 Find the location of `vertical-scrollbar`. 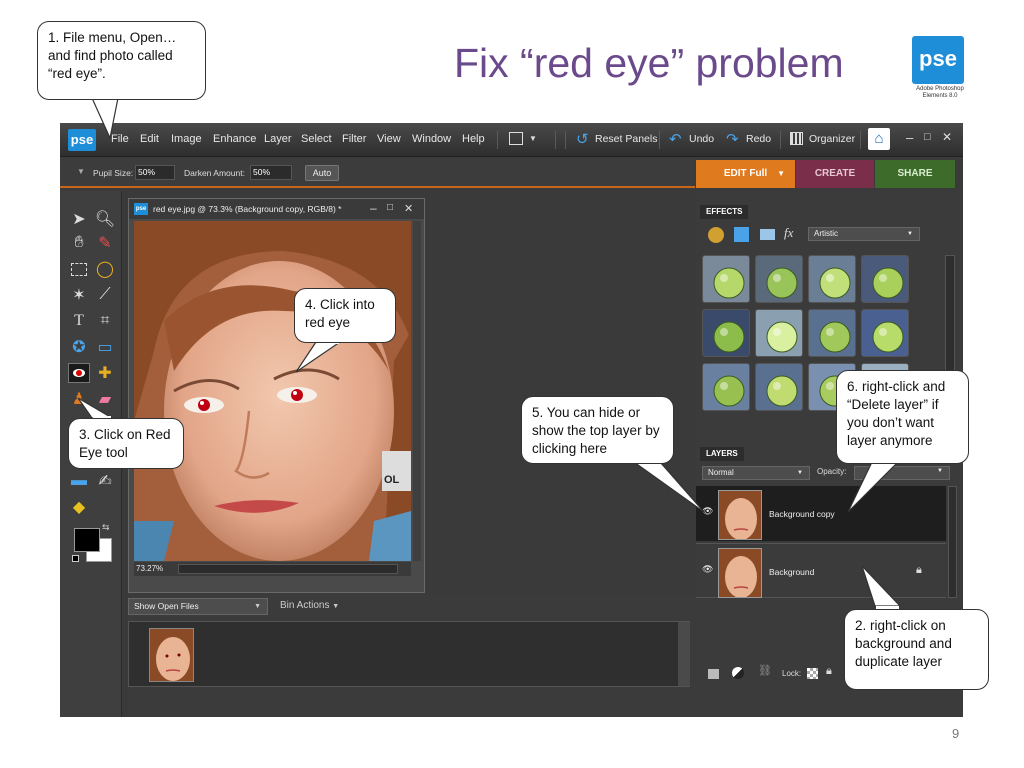

vertical-scrollbar is located at coordinates (417, 391).